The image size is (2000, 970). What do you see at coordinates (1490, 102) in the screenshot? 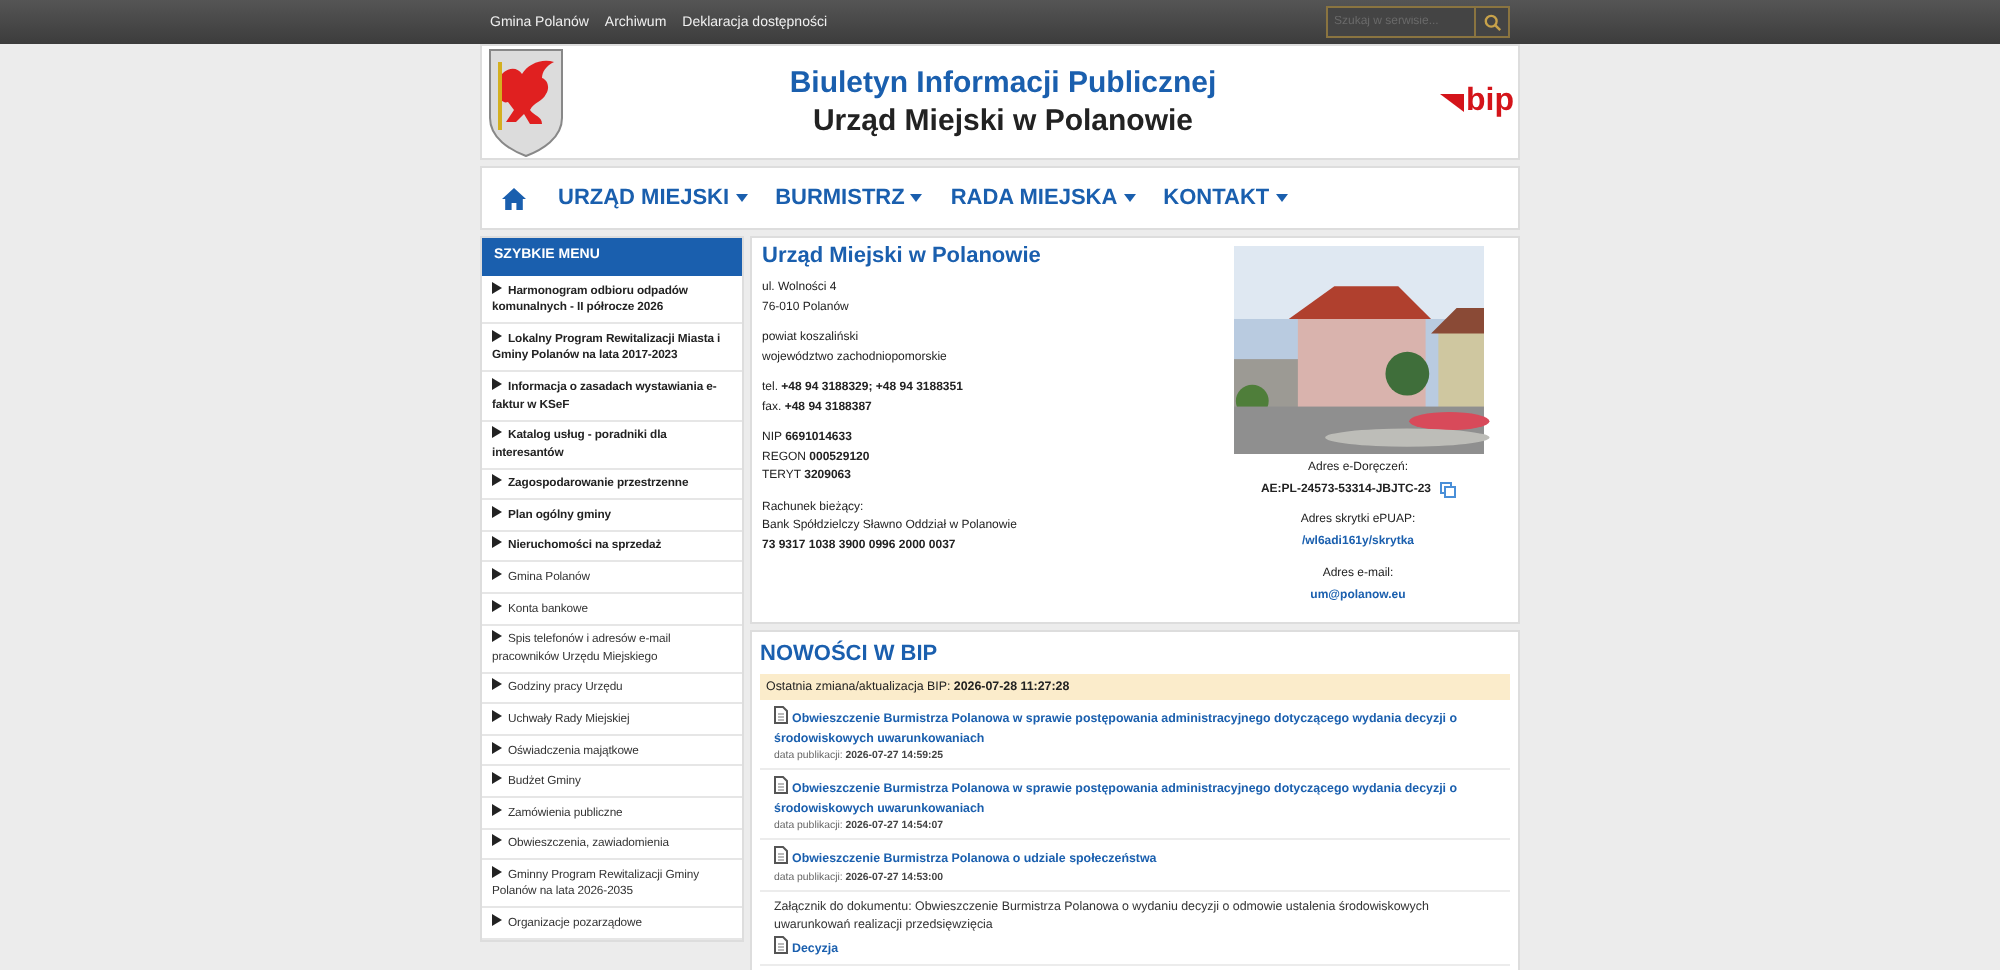
I see `bip-logo-text: bip` at bounding box center [1490, 102].